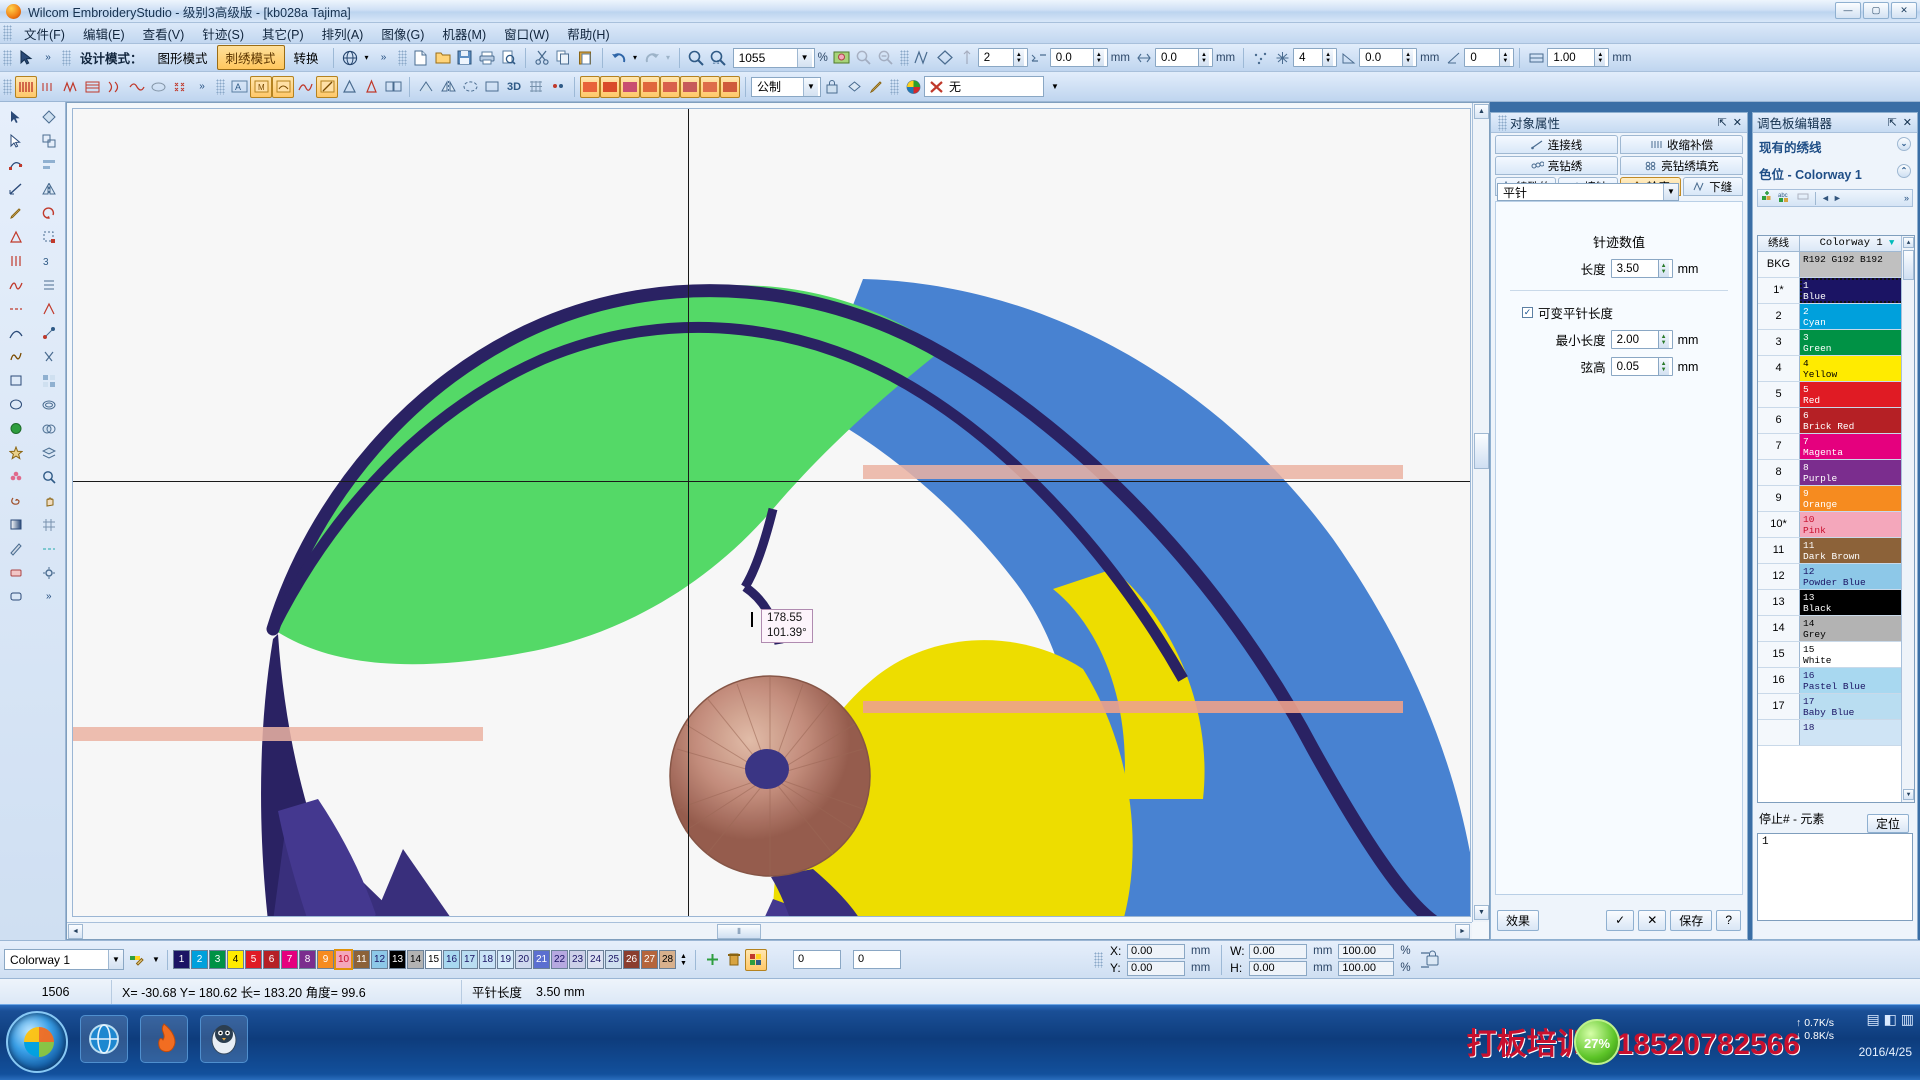 Image resolution: width=1920 pixels, height=1080 pixels. What do you see at coordinates (16, 596) in the screenshot?
I see `tool-rounded-rect-icon` at bounding box center [16, 596].